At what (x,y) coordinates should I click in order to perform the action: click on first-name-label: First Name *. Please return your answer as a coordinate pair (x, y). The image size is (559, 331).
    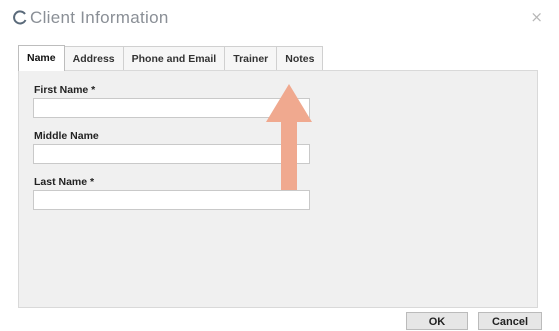
    Looking at the image, I should click on (65, 90).